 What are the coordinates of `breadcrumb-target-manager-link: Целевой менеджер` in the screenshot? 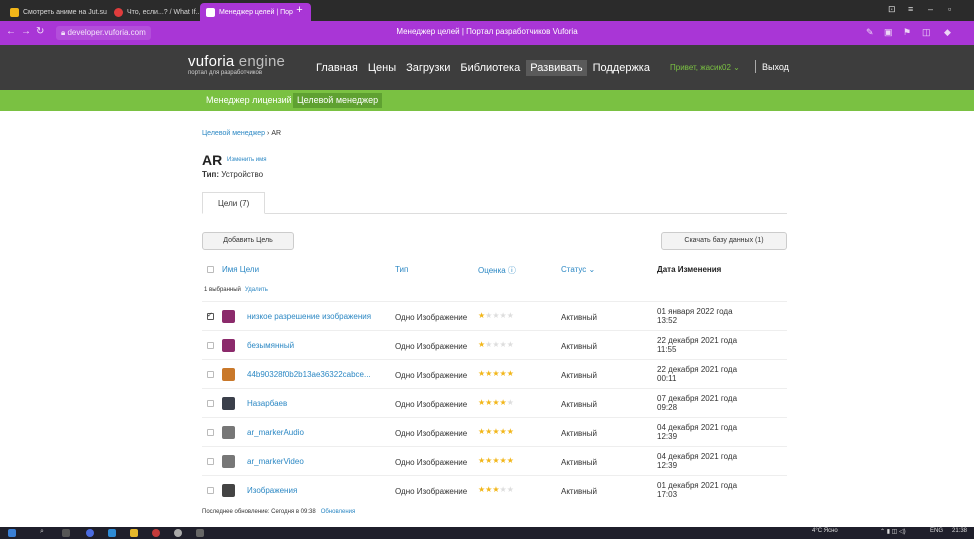 It's located at (233, 133).